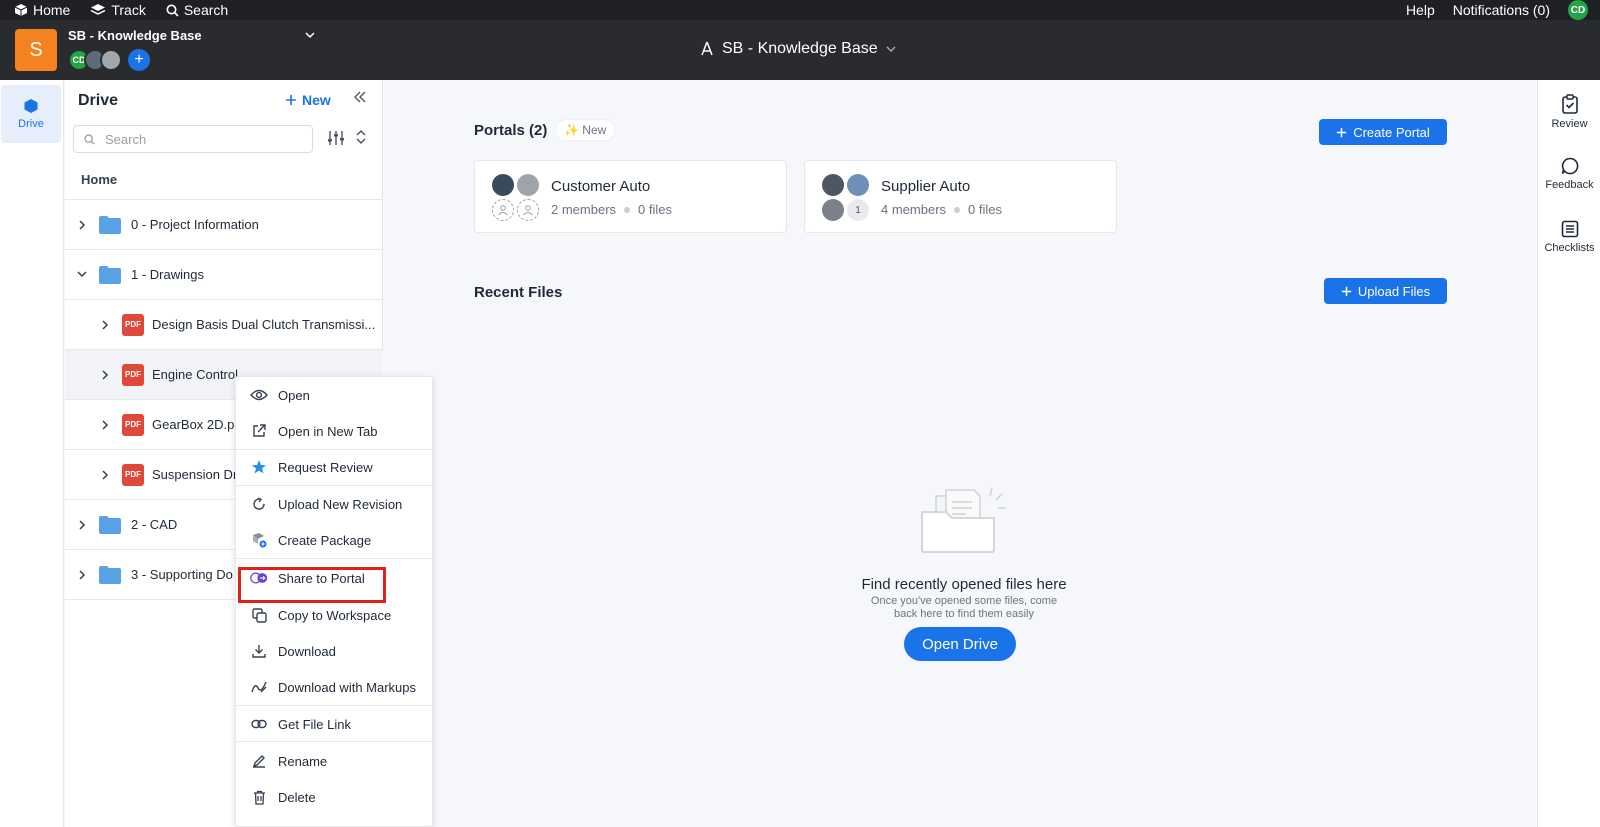 The height and width of the screenshot is (827, 1600). Describe the element at coordinates (224, 180) in the screenshot. I see `breadcrumb-home: Home` at that location.